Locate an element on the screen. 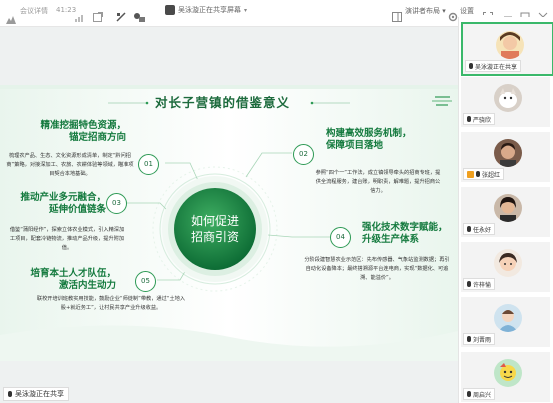 Image resolution: width=553 pixels, height=403 pixels. participant-name-tag: 许梓愉 is located at coordinates (479, 284).